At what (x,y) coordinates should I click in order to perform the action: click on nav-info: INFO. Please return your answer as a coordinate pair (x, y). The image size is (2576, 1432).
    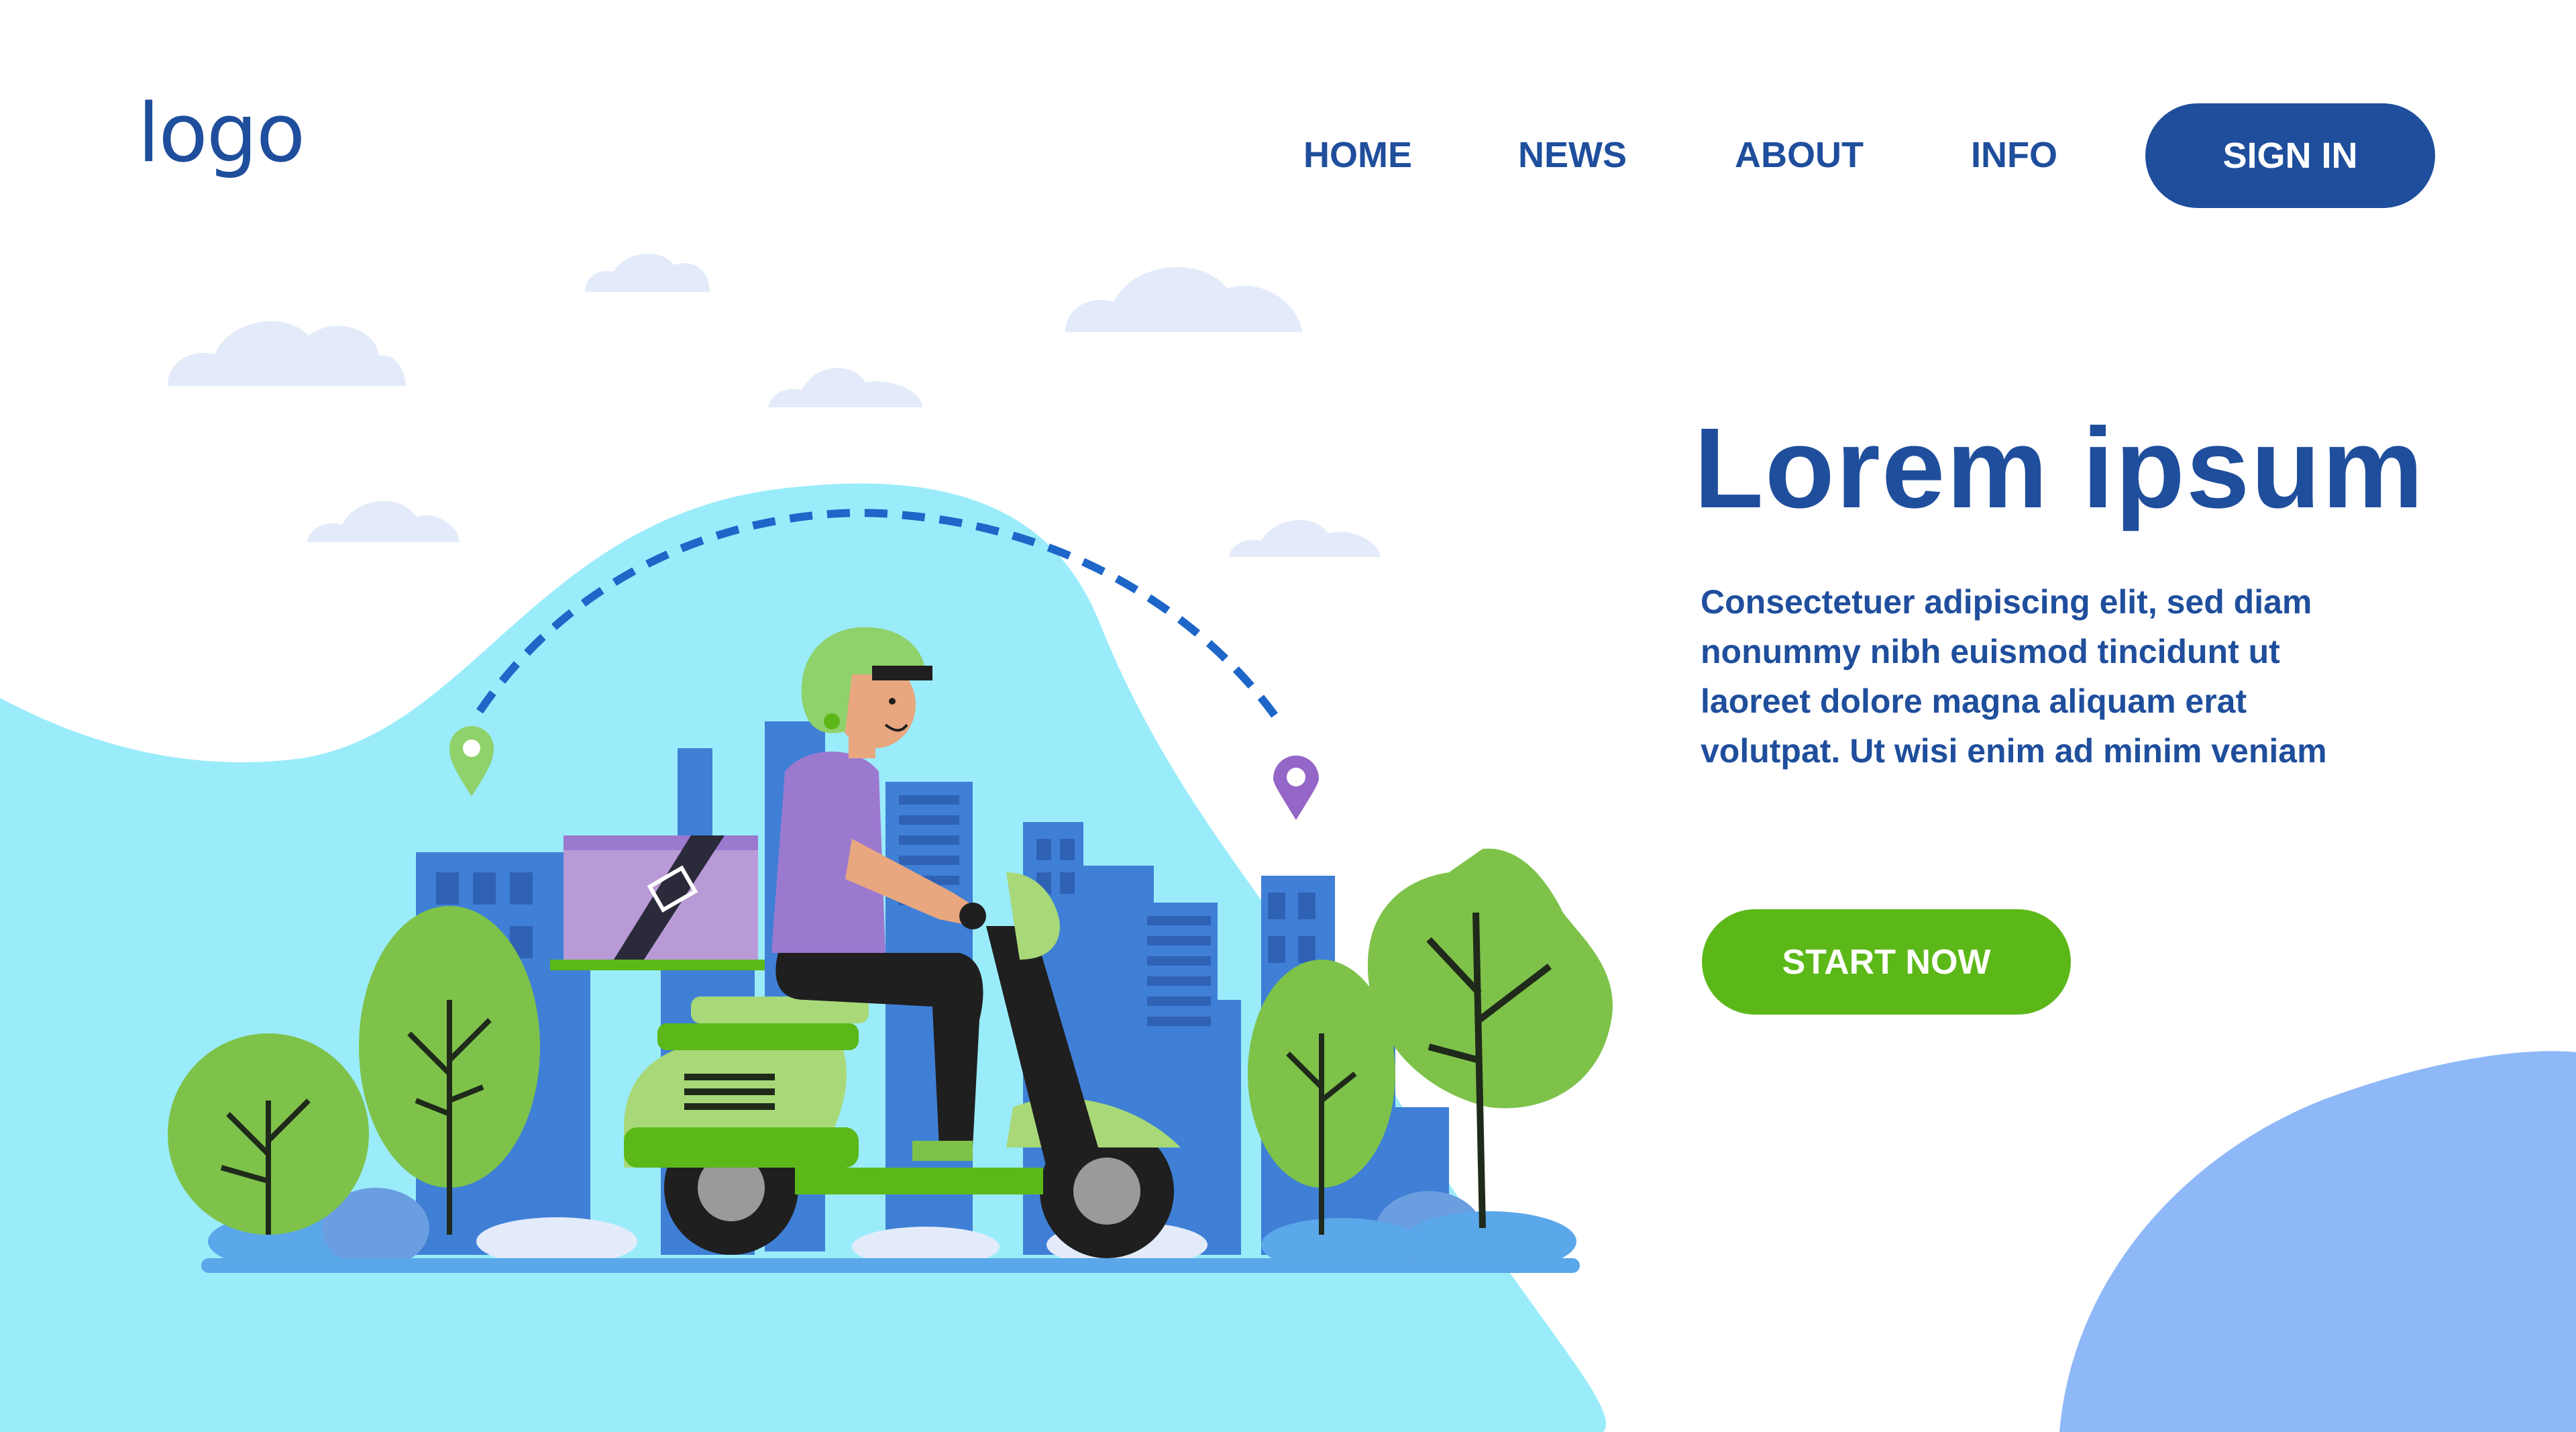
    Looking at the image, I should click on (2014, 155).